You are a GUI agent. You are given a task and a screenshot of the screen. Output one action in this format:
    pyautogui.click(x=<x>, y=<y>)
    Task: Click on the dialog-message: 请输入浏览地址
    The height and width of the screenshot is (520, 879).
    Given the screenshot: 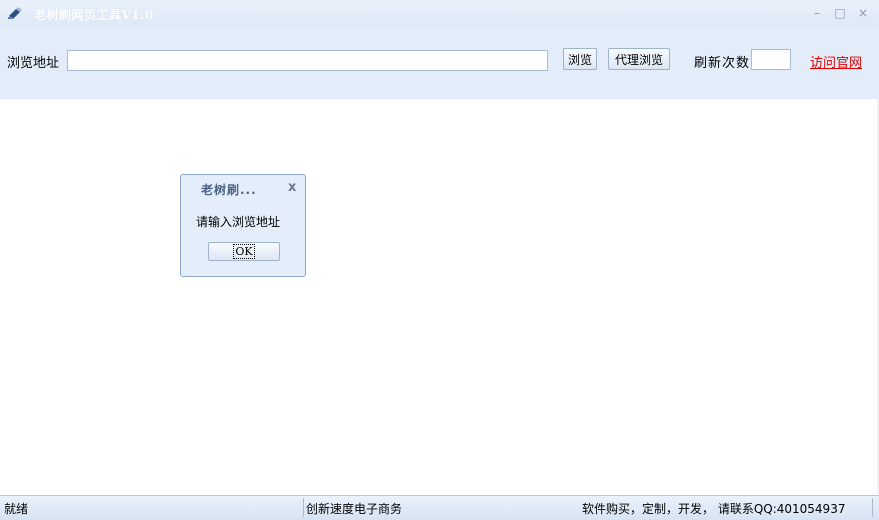 What is the action you would take?
    pyautogui.click(x=238, y=222)
    